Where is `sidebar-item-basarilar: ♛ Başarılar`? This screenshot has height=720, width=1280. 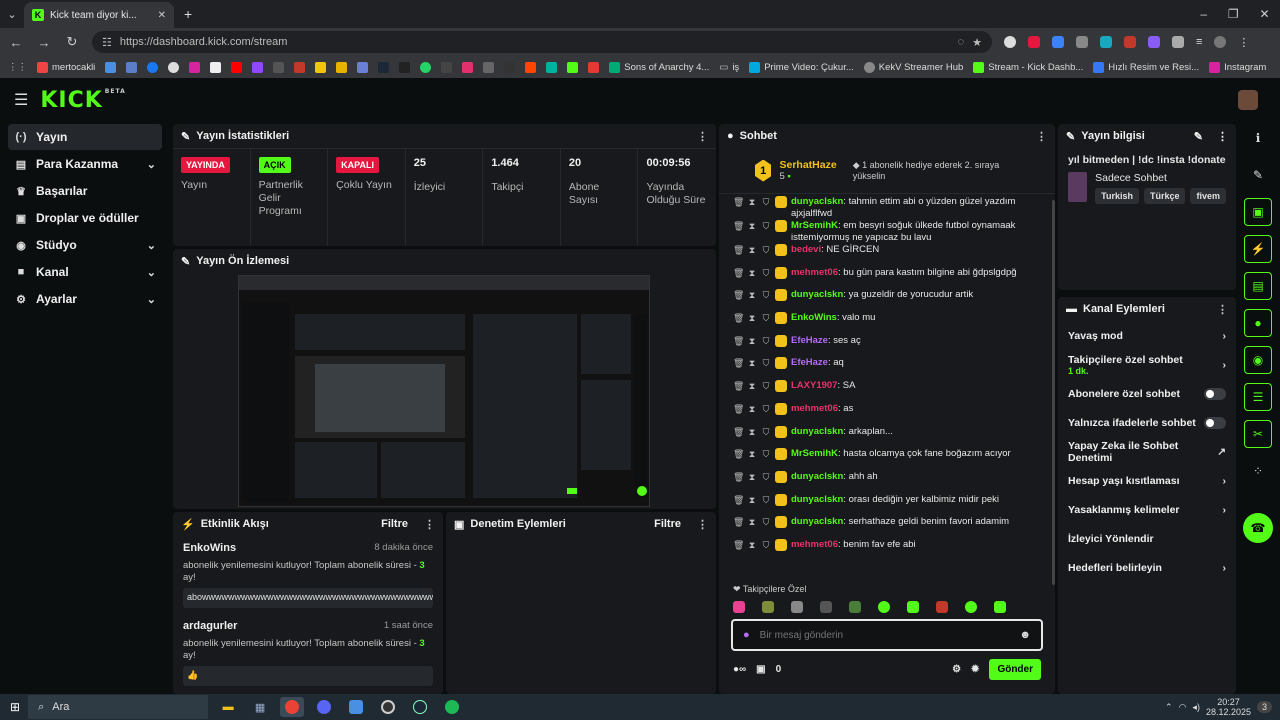
sidebar-item-basarilar: ♛ Başarılar is located at coordinates (85, 191).